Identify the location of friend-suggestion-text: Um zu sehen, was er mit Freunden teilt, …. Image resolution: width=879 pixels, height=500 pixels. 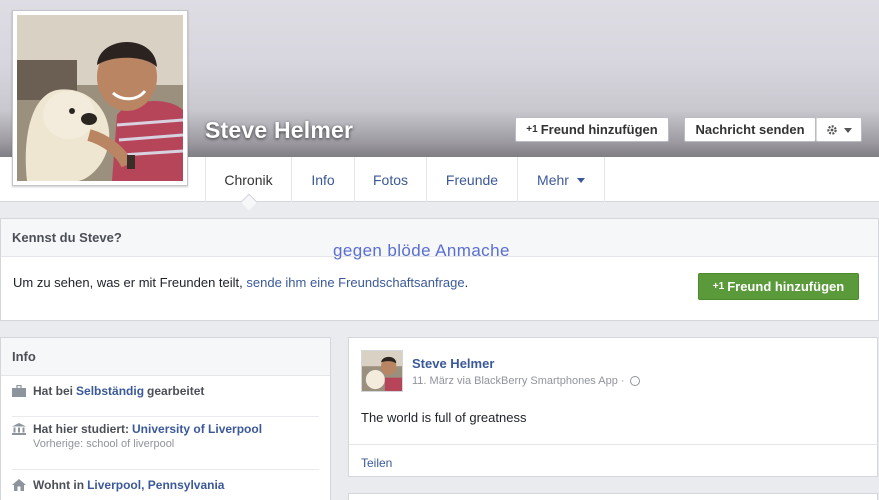
(240, 282).